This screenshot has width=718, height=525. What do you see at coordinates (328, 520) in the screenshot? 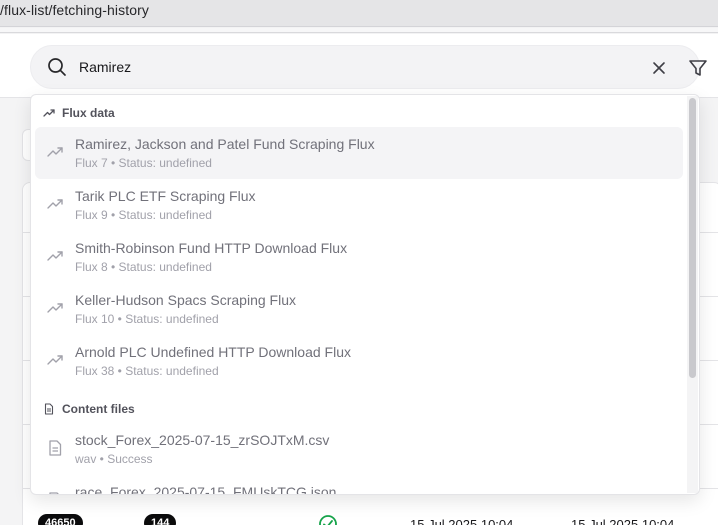
I see `success-check-icon` at bounding box center [328, 520].